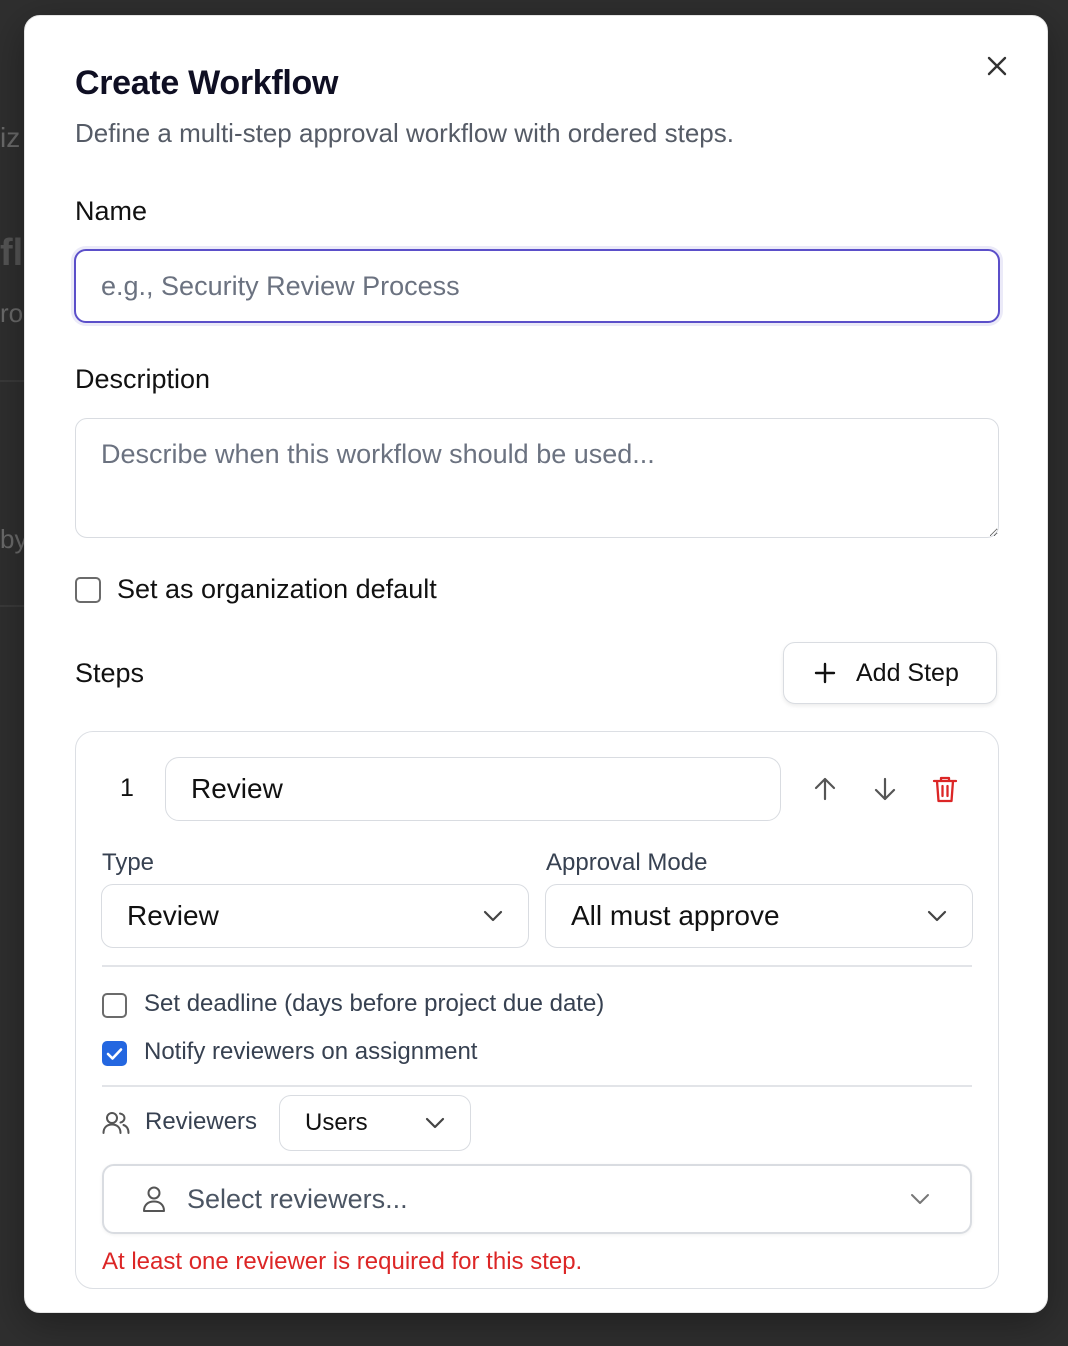 The height and width of the screenshot is (1346, 1068). Describe the element at coordinates (311, 1051) in the screenshot. I see `notify-label: Notify reviewers on assignment` at that location.